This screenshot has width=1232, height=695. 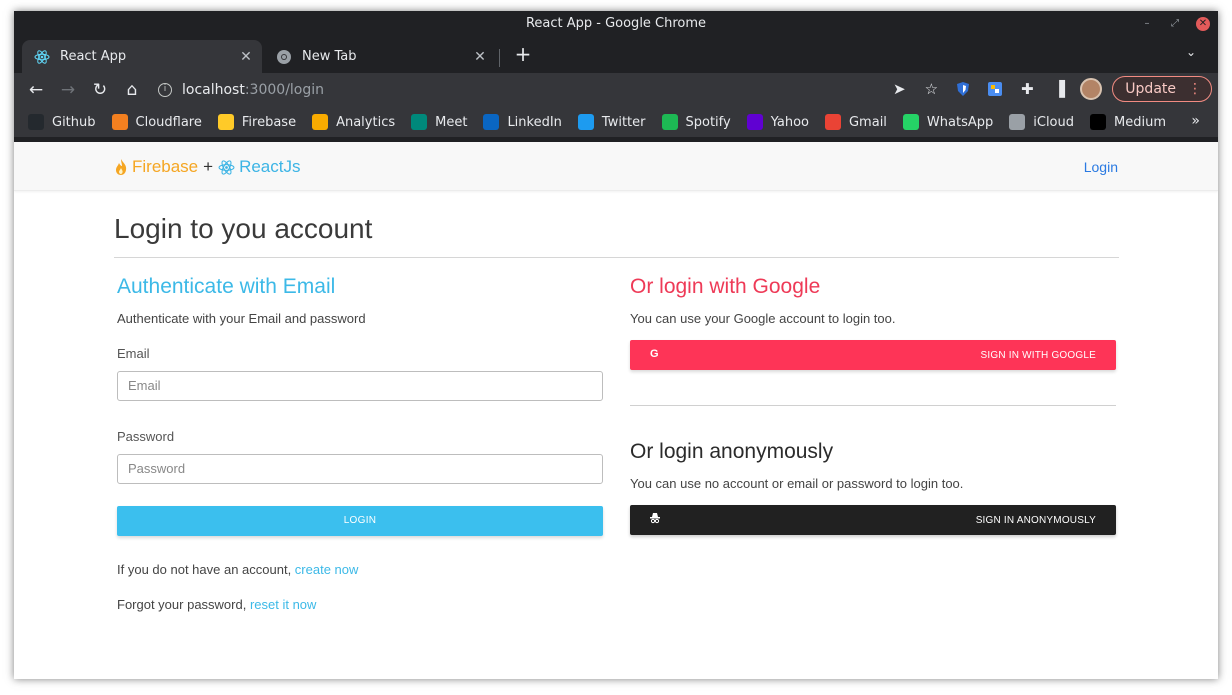 What do you see at coordinates (616, 55) in the screenshot?
I see `tab-strip: React App ✕ New Tab ✕ + ⌄` at bounding box center [616, 55].